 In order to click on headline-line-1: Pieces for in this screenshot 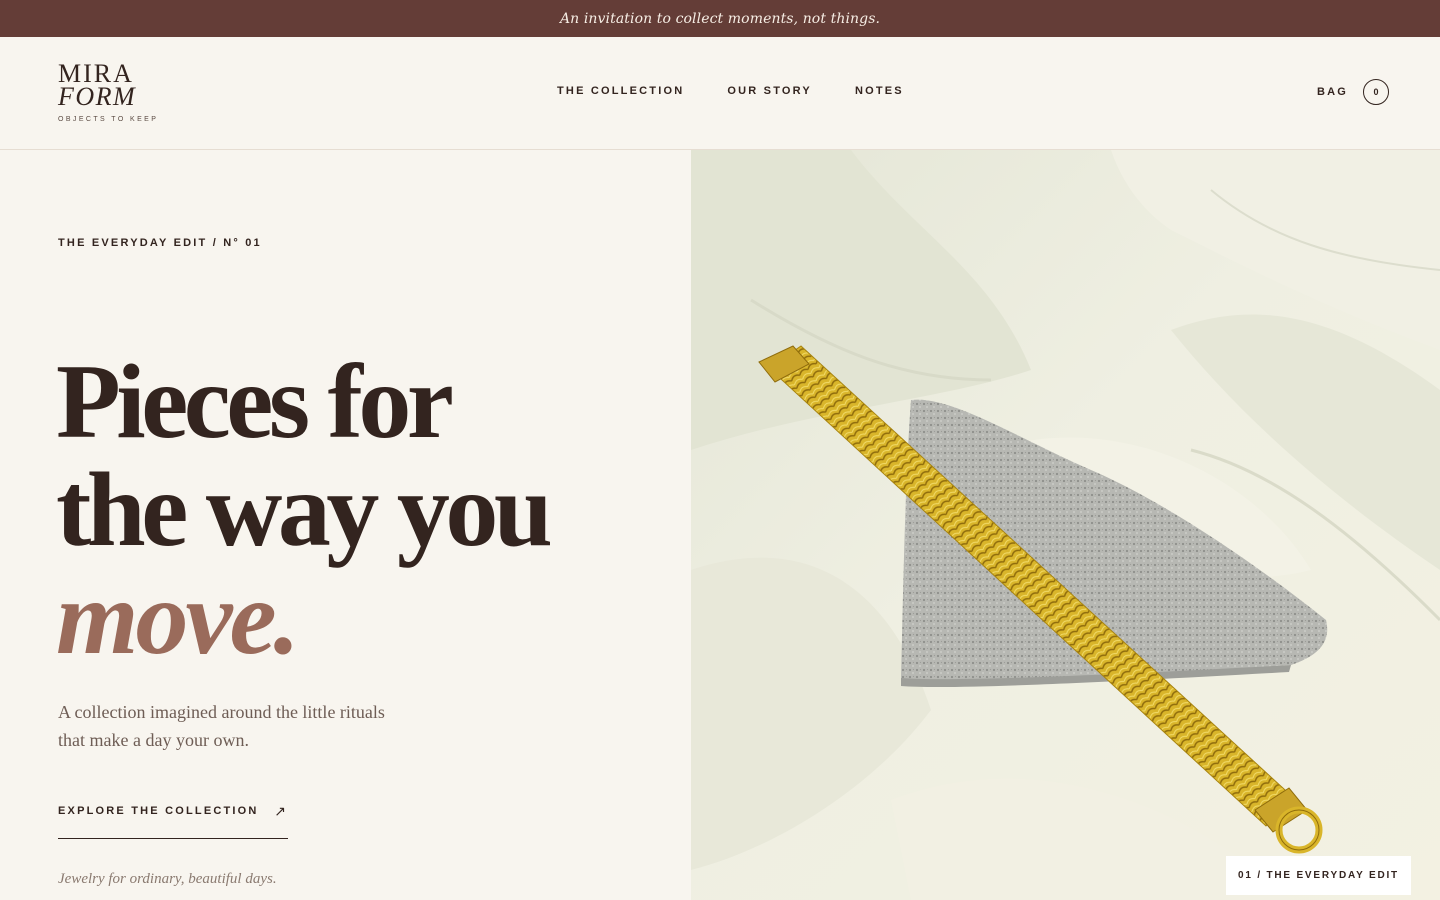, I will do `click(255, 401)`.